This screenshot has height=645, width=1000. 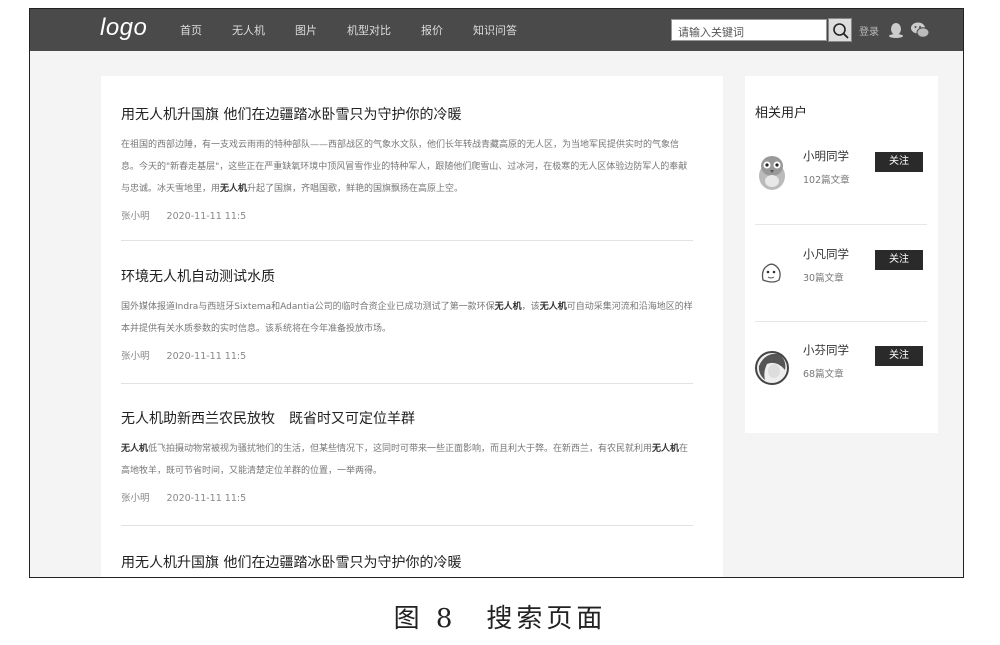 I want to click on nav-item-qa: 知识问答, so click(x=495, y=30).